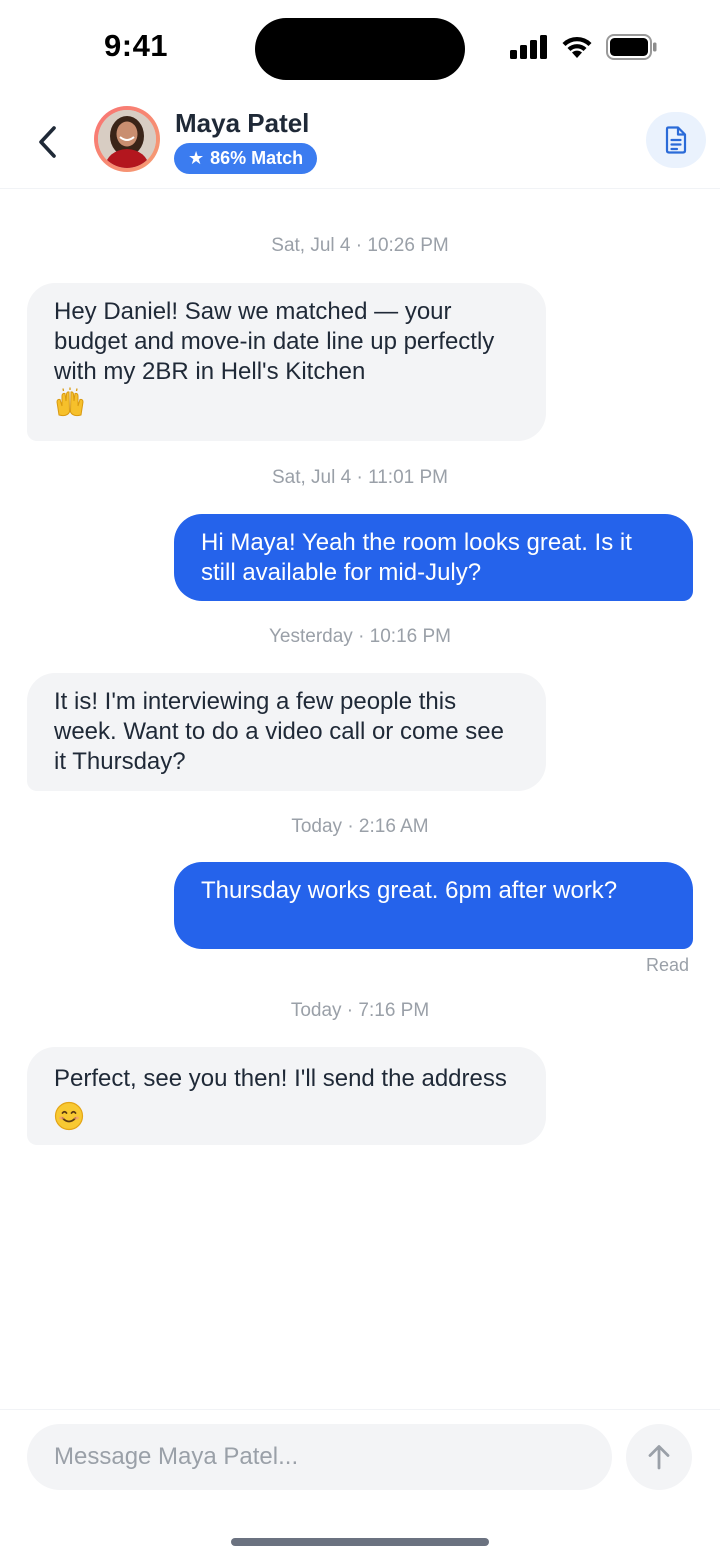 The height and width of the screenshot is (1560, 720). I want to click on message-timestamp: Yesterday · 10:16 PM, so click(359, 636).